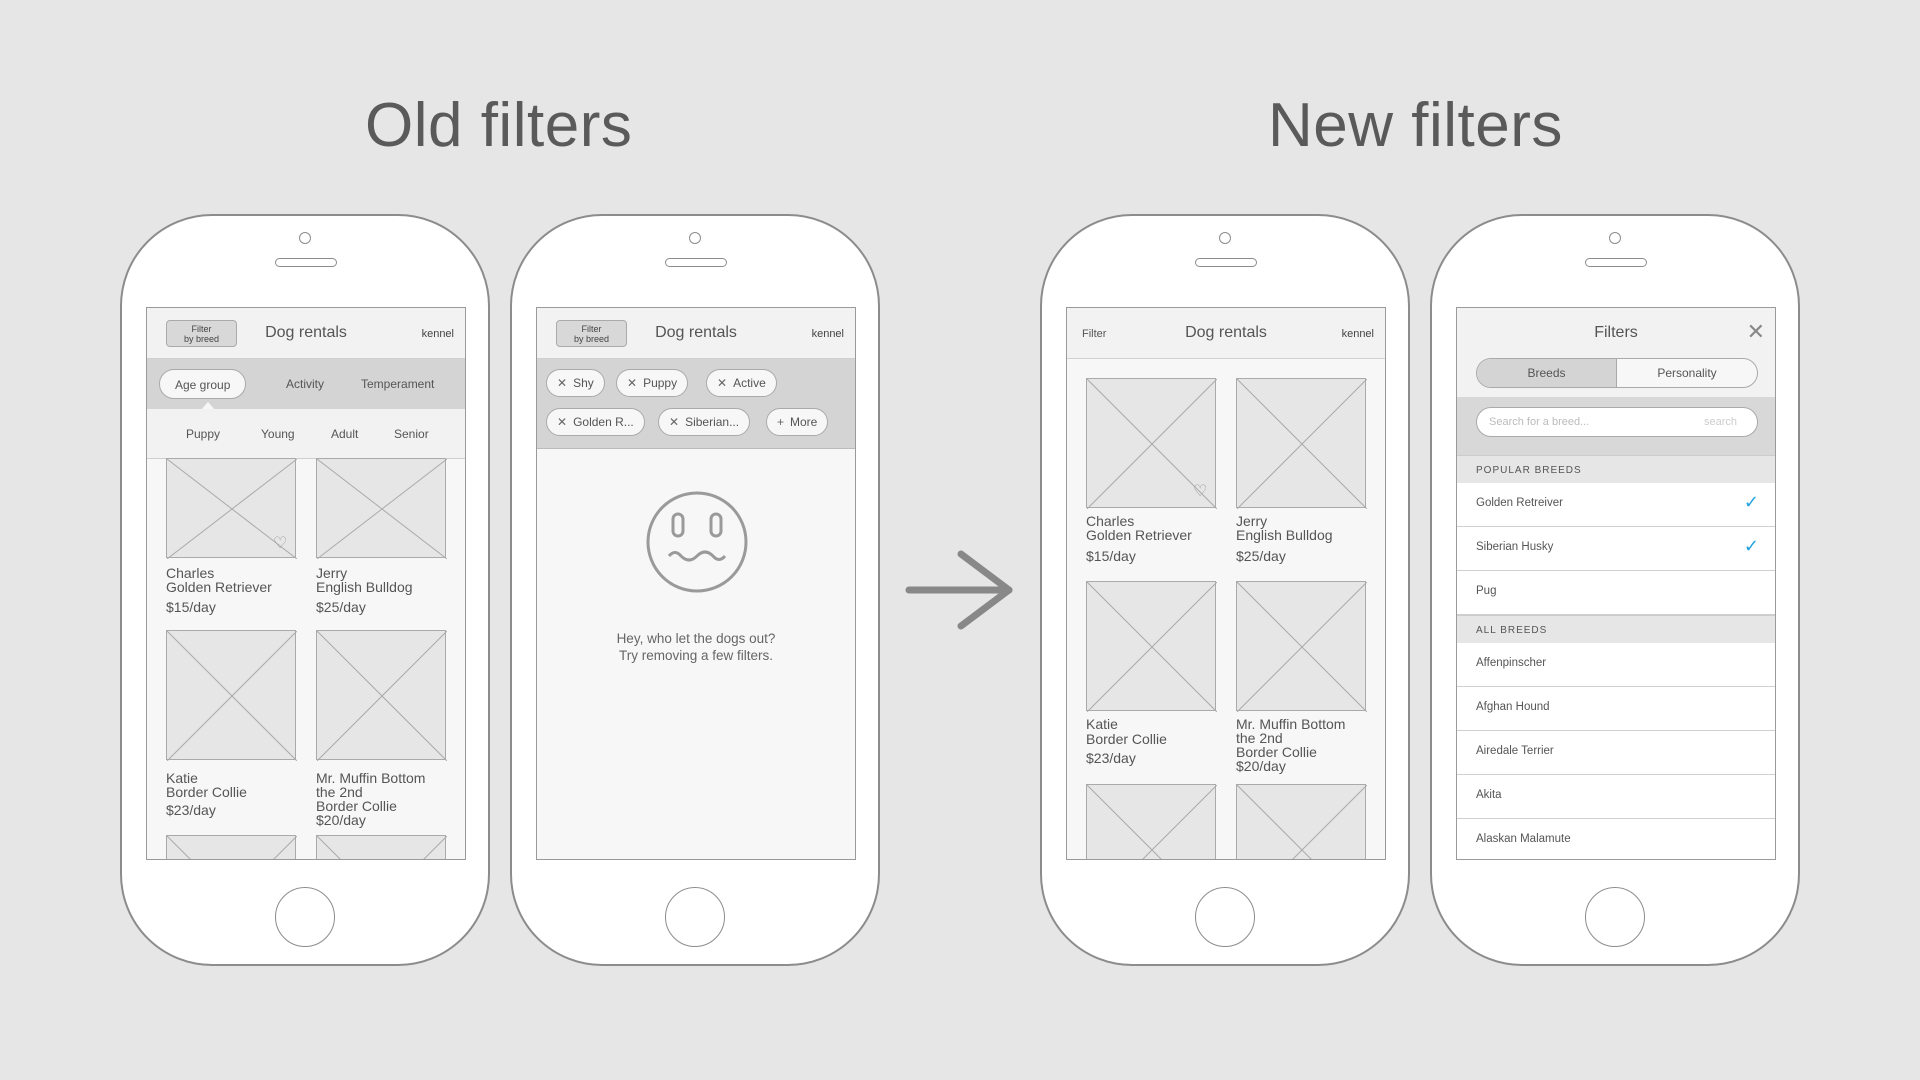 This screenshot has width=1920, height=1080. I want to click on filter-tabbar: Age group Activity Temperament, so click(306, 384).